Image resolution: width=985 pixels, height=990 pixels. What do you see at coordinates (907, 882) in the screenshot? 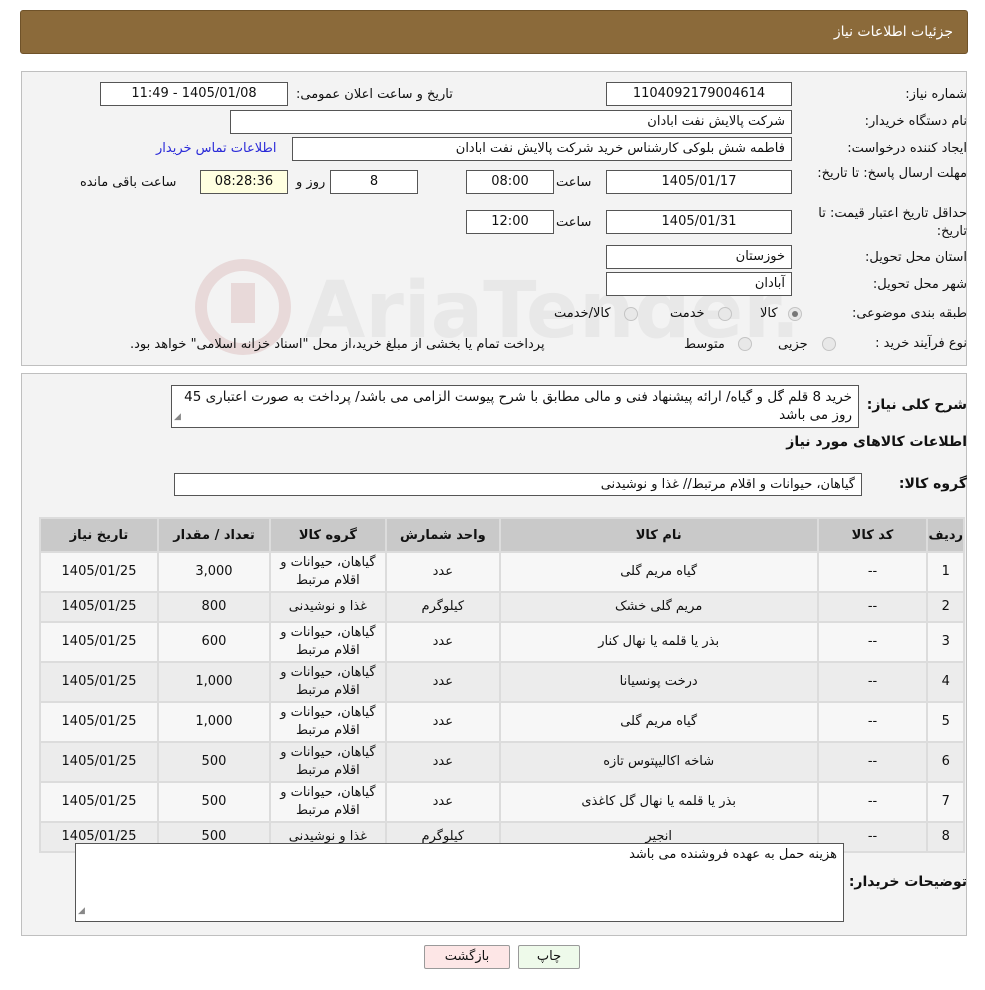
I see `buyer-notes-label: توضیحات خریدار:` at bounding box center [907, 882].